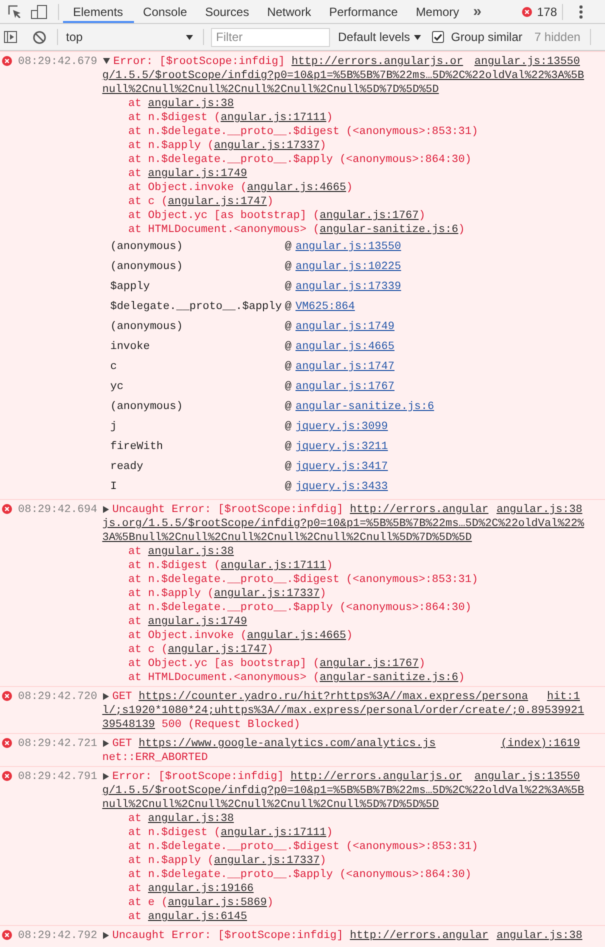 The image size is (605, 947). Describe the element at coordinates (364, 447) in the screenshot. I see `call-stack-link: jquery.js:3211` at that location.